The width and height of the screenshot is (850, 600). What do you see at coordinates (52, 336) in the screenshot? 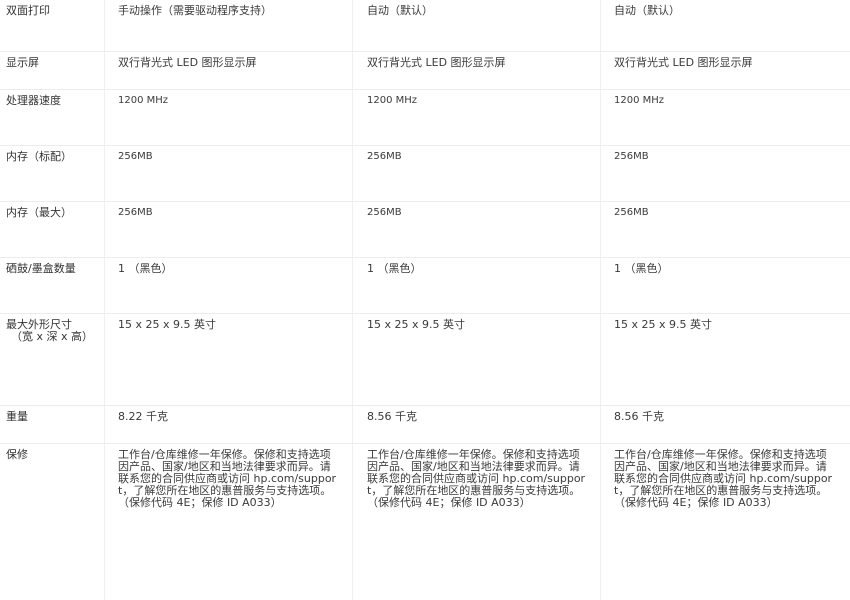
I see `row-label-sub: （宽 x 深 x 高）` at bounding box center [52, 336].